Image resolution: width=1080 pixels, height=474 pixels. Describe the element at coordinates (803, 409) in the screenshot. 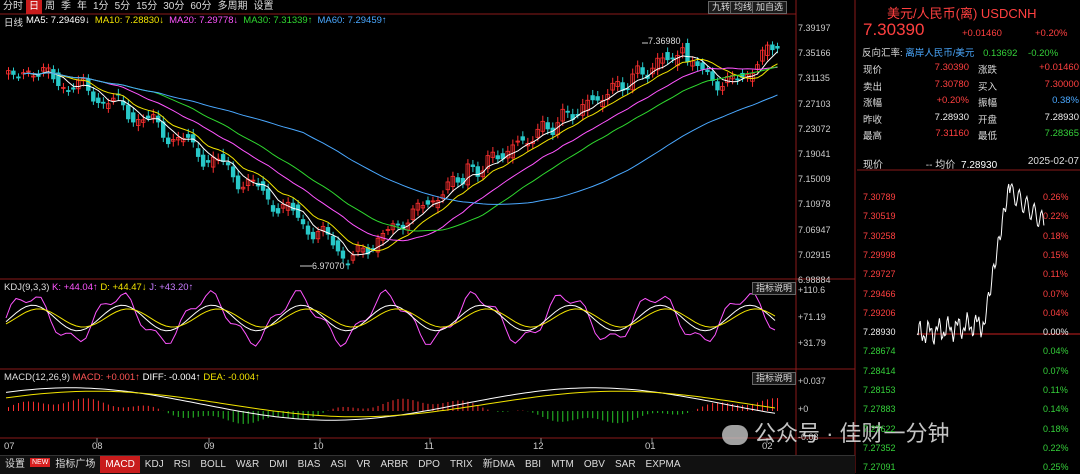

I see `macd-axis-label: +0` at that location.